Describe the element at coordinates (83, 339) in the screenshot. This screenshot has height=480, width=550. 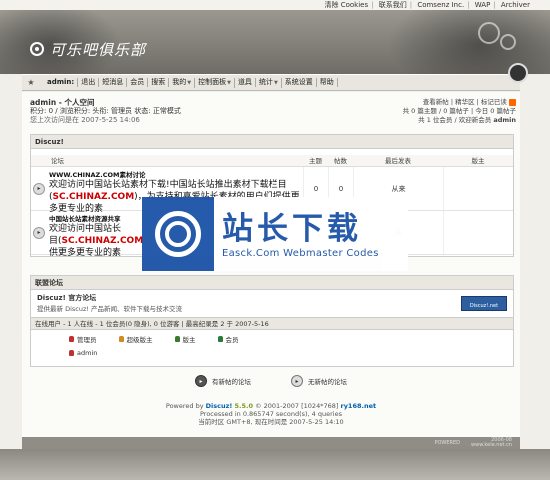
I see `legend-admin: 管理员` at that location.